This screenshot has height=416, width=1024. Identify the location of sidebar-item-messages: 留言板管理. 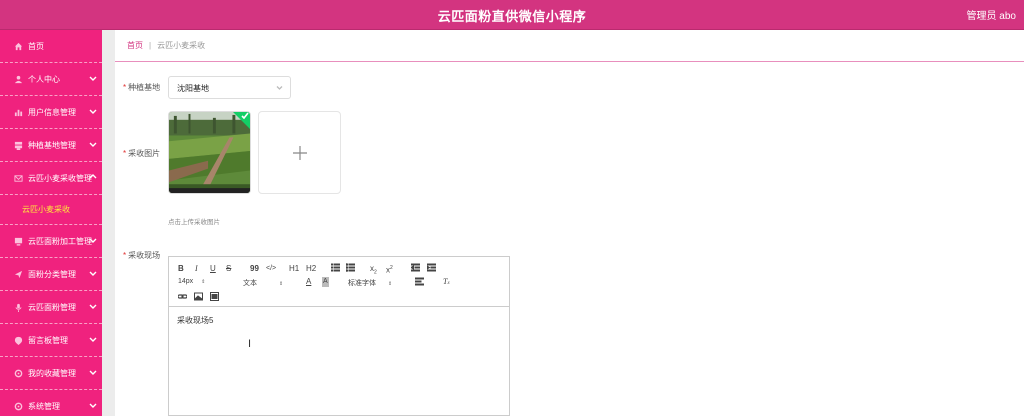
(51, 340).